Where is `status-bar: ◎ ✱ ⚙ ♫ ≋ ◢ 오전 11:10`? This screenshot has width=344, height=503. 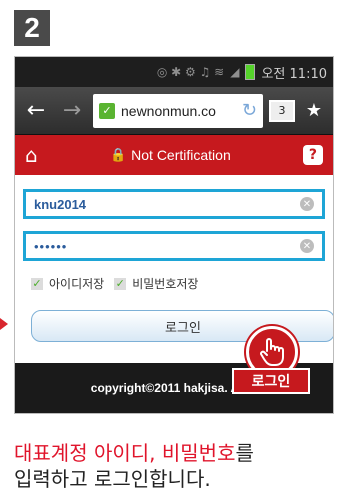
status-bar: ◎ ✱ ⚙ ♫ ≋ ◢ 오전 11:10 is located at coordinates (174, 72).